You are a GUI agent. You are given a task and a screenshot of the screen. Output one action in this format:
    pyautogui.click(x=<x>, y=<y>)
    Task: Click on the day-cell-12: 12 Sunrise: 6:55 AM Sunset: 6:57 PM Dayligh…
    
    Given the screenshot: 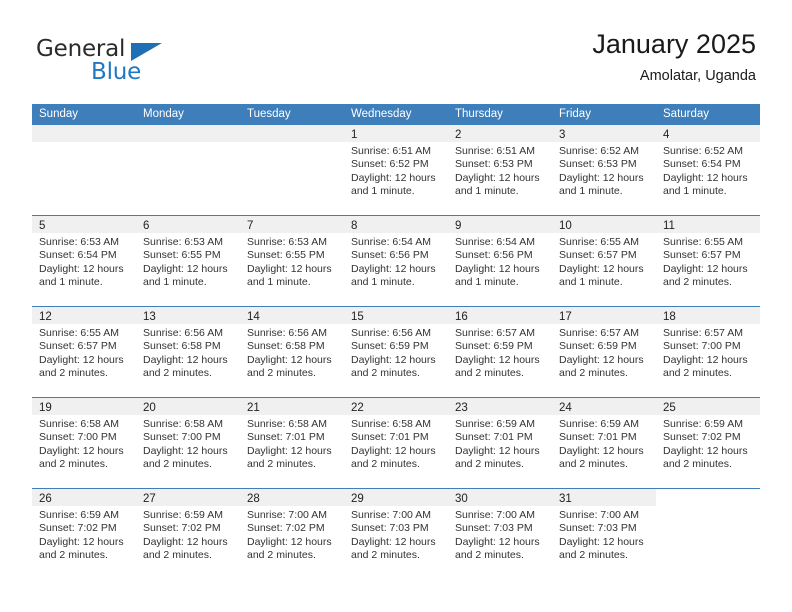 What is the action you would take?
    pyautogui.click(x=84, y=352)
    